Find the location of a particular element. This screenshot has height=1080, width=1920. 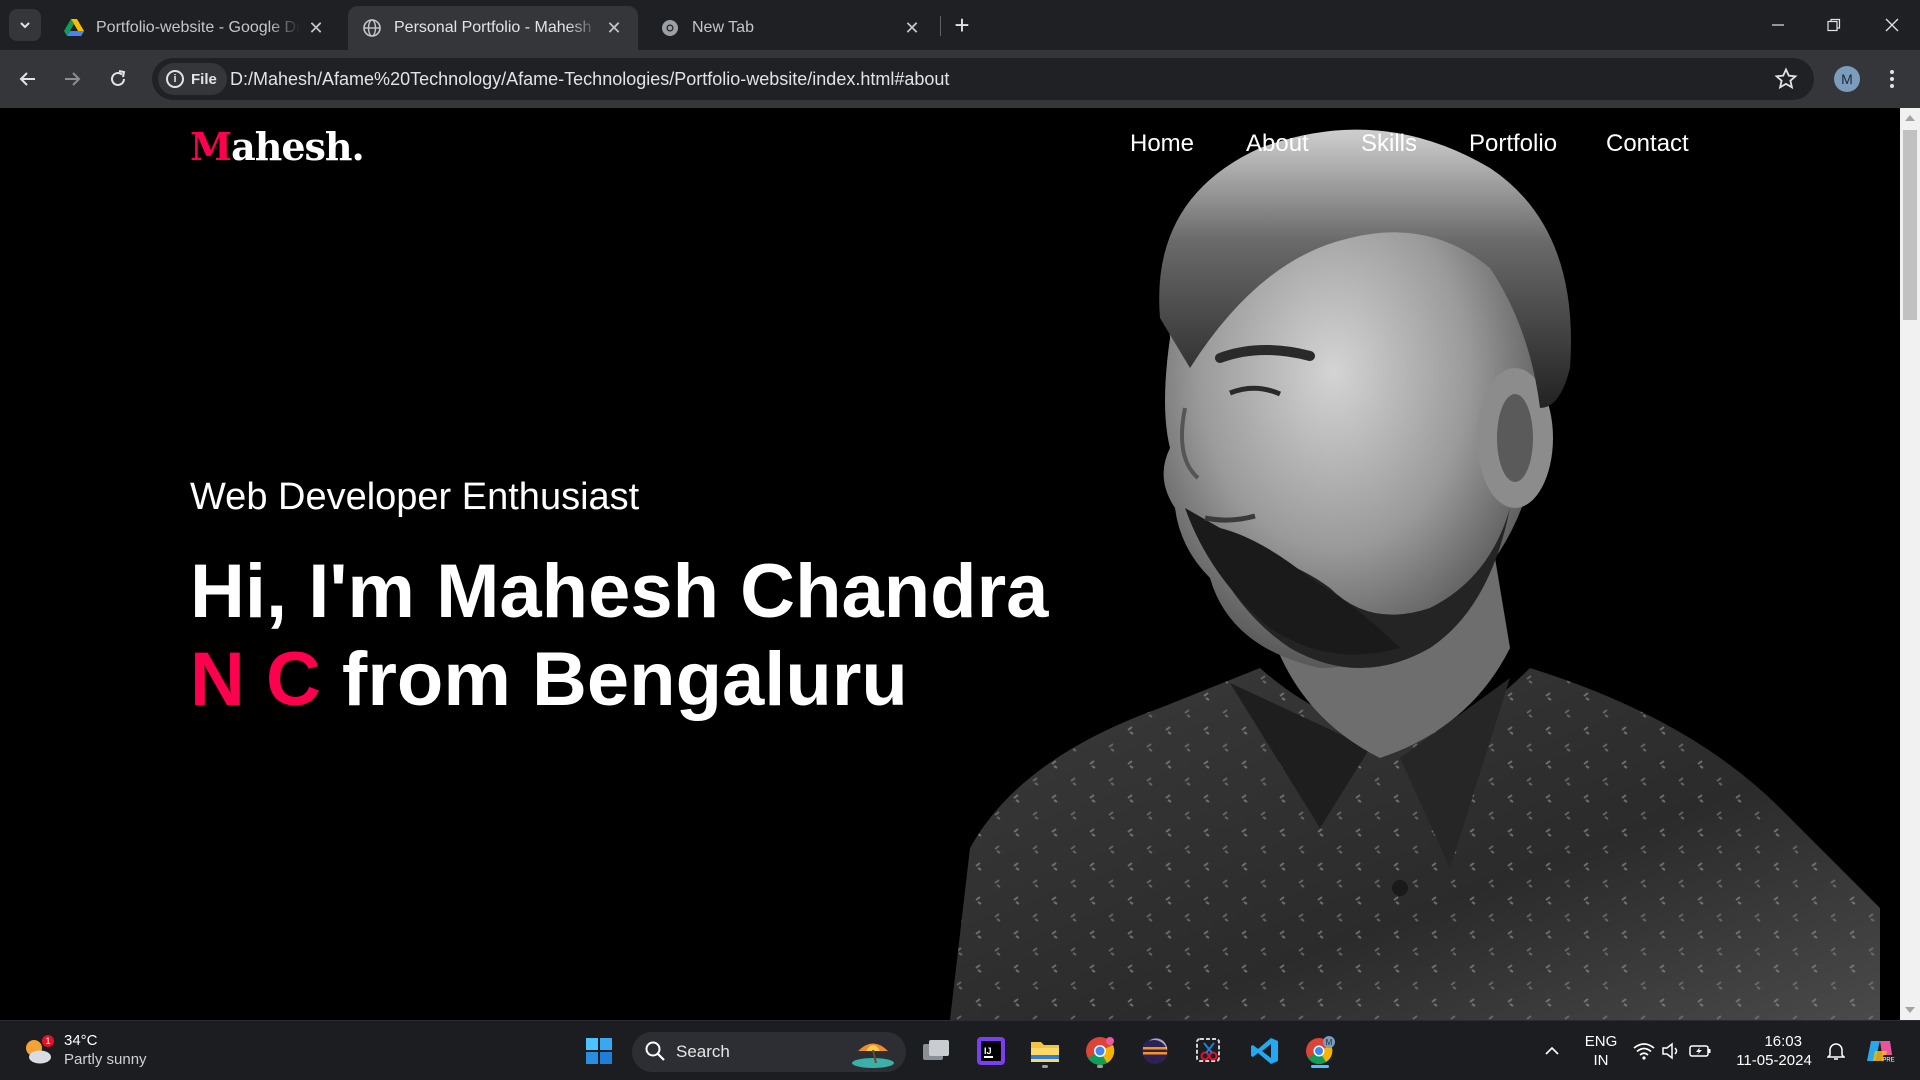

site-logo: Mahesh. is located at coordinates (277, 146).